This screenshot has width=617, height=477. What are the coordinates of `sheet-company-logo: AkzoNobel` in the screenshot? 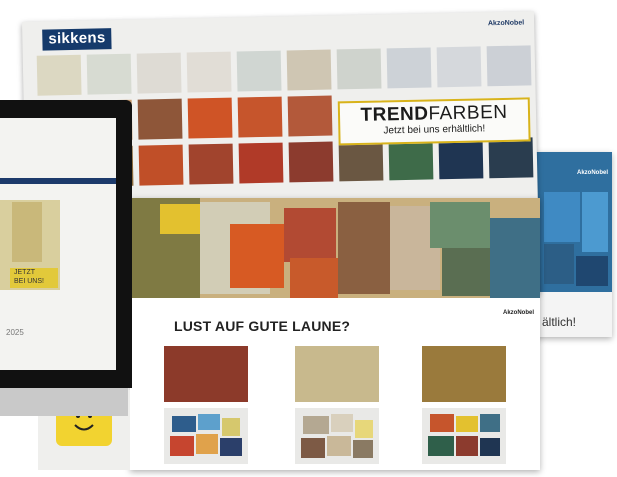 It's located at (518, 313).